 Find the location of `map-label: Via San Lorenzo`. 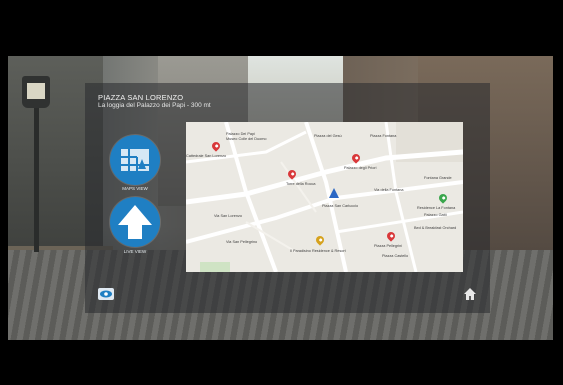

map-label: Via San Lorenzo is located at coordinates (228, 216).